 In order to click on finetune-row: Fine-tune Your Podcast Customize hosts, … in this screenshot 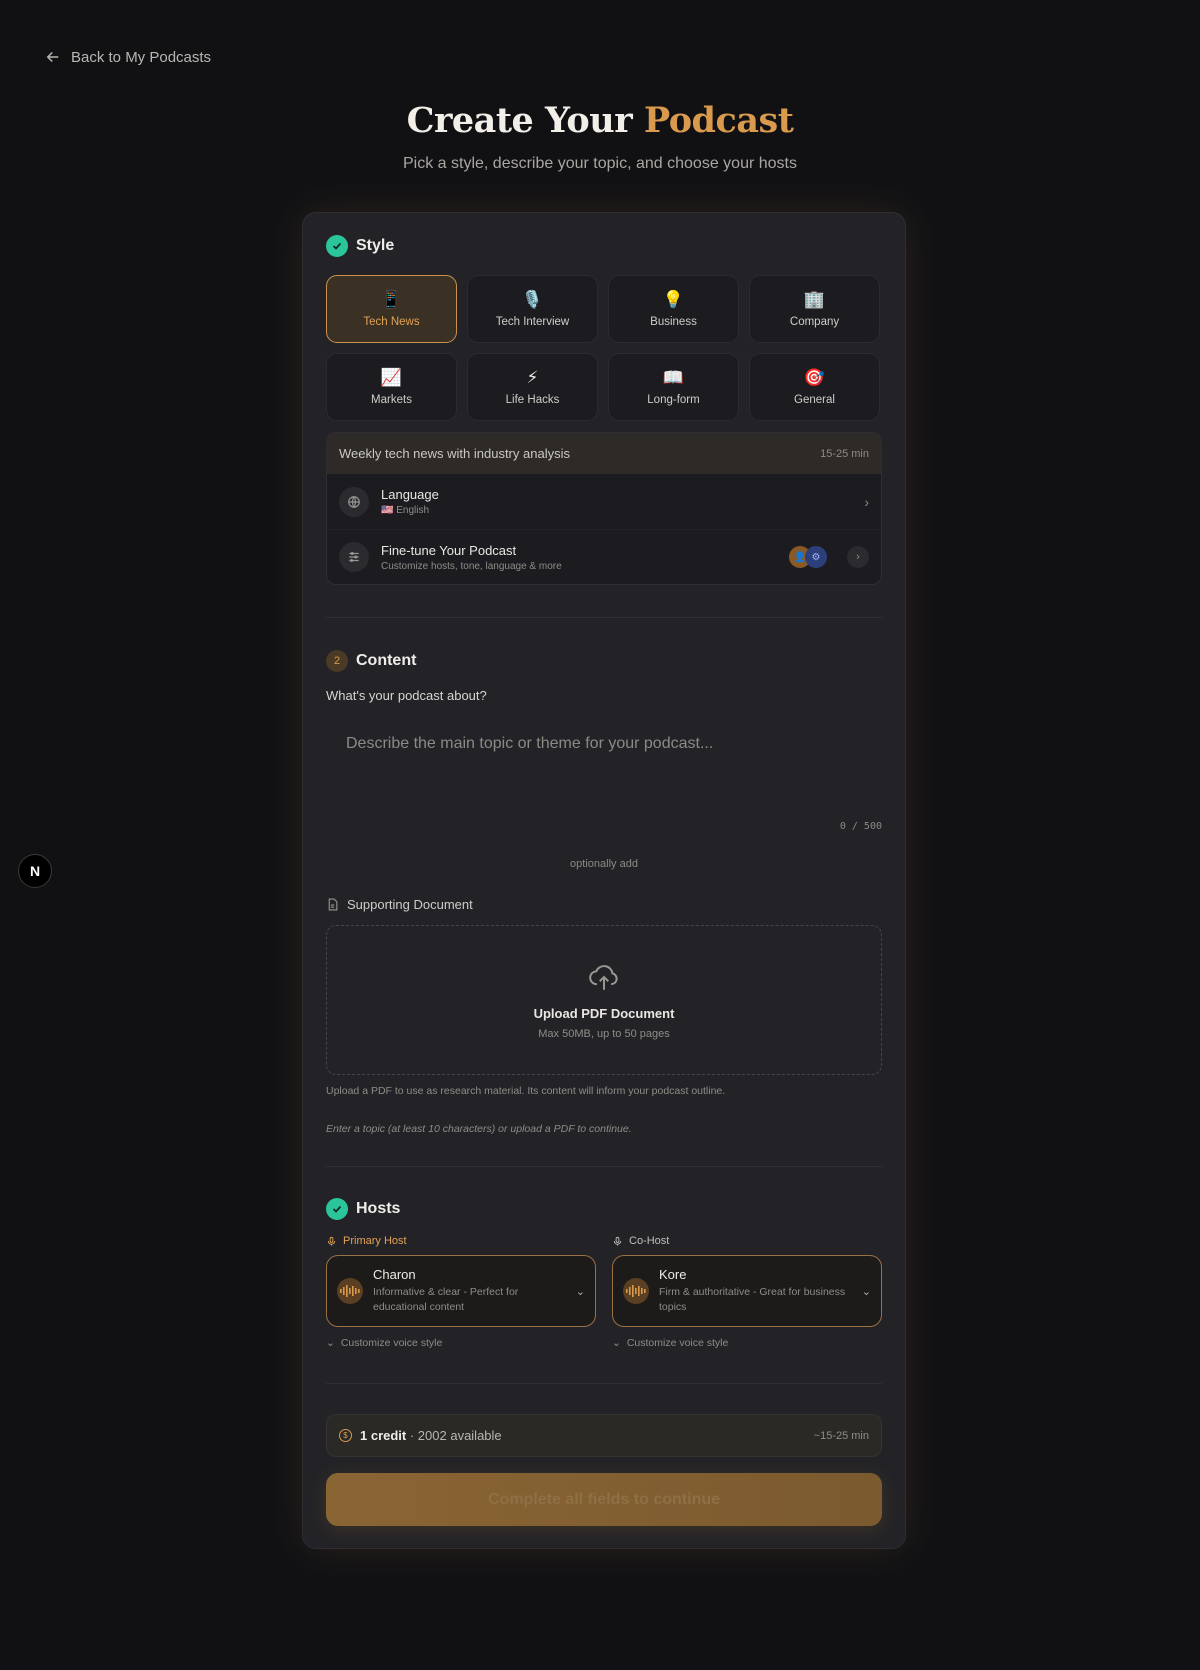, I will do `click(604, 556)`.